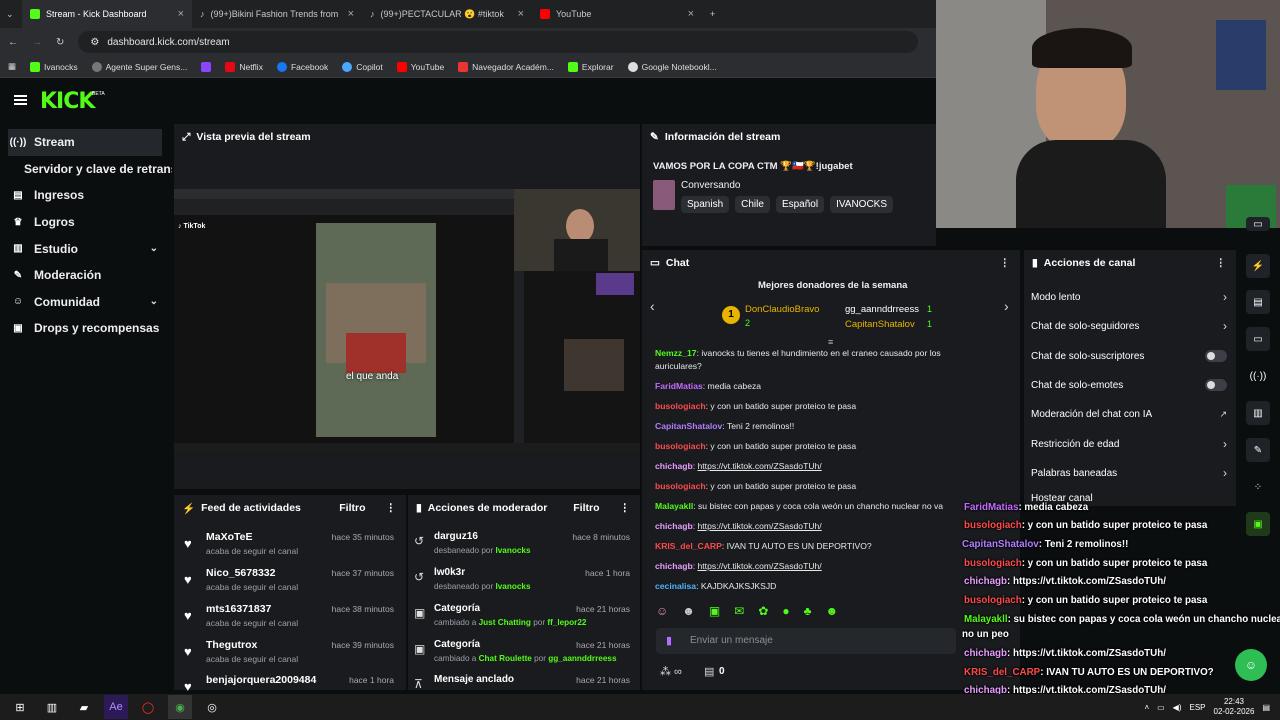  I want to click on screen-icon: ▣, so click(1258, 524).